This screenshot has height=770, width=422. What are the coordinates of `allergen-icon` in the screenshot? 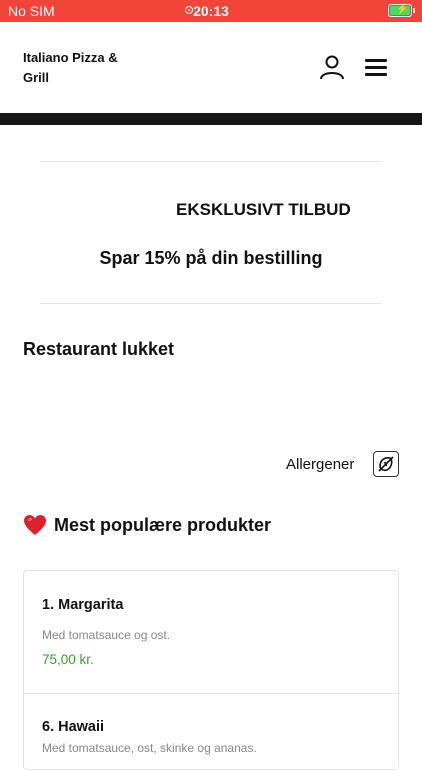 It's located at (386, 464).